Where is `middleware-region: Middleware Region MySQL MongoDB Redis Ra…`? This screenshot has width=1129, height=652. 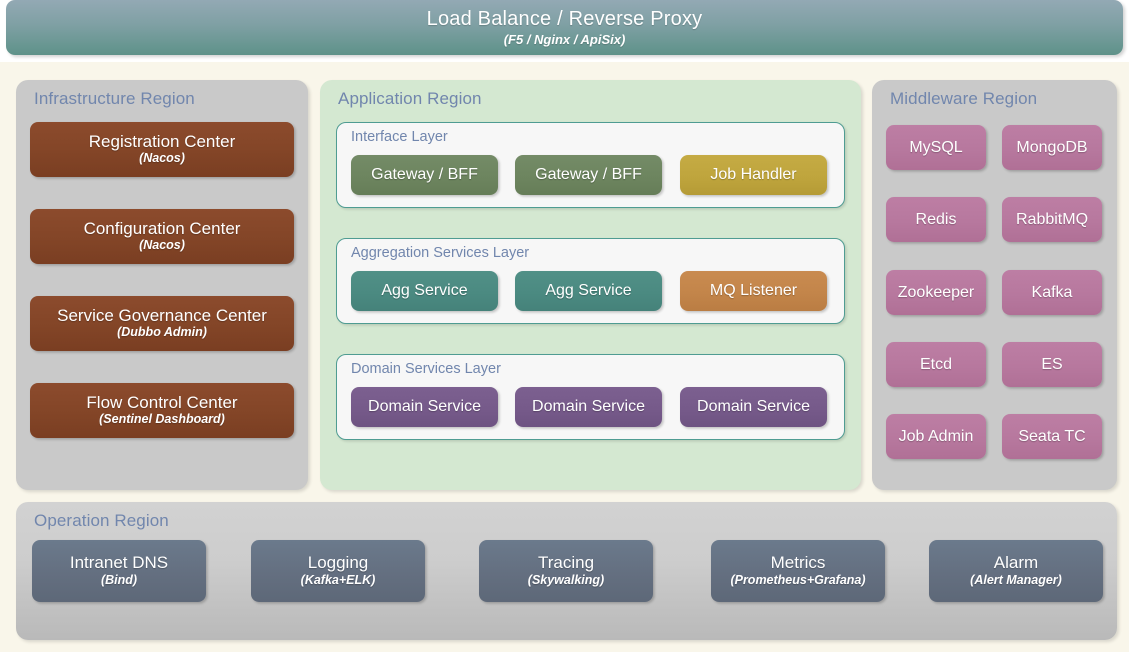 middleware-region: Middleware Region MySQL MongoDB Redis Ra… is located at coordinates (994, 285).